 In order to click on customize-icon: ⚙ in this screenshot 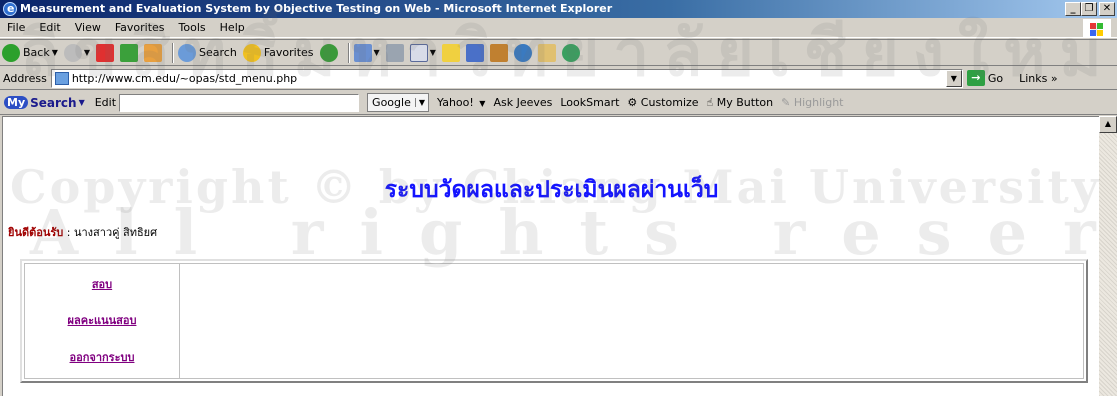, I will do `click(632, 102)`.